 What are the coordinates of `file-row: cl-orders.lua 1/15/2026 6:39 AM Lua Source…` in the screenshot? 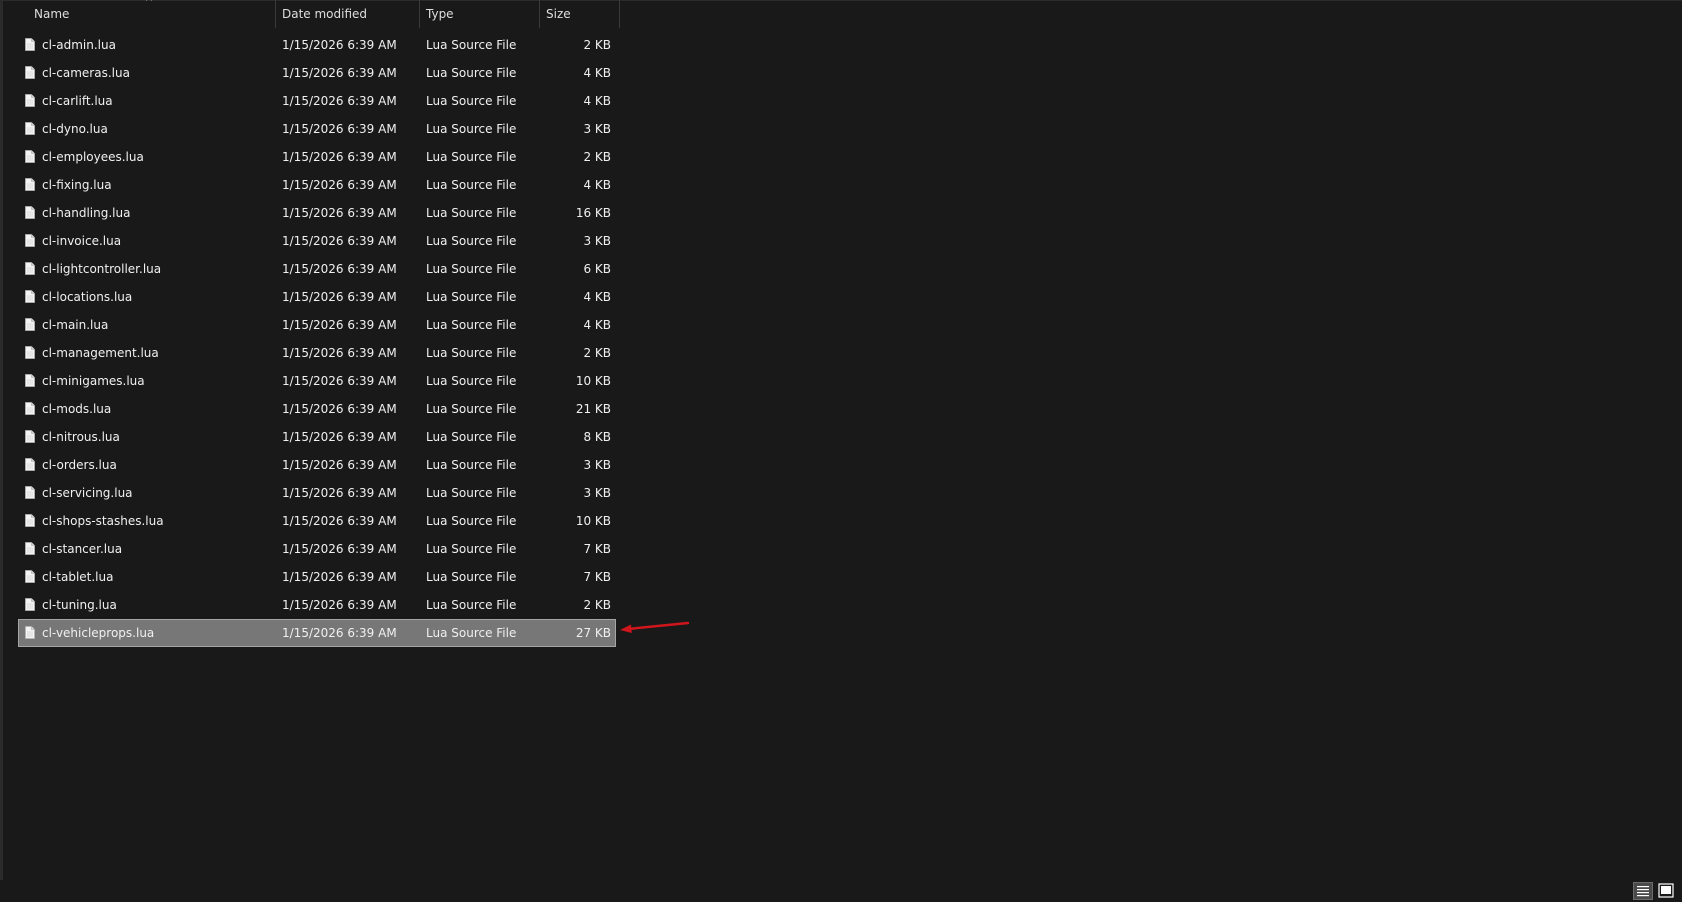 It's located at (317, 465).